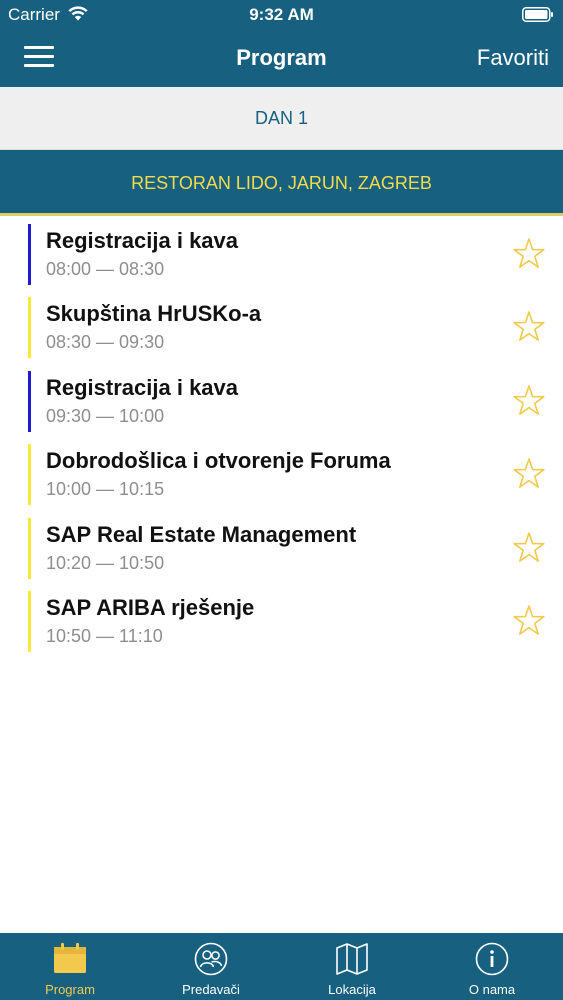  Describe the element at coordinates (154, 314) in the screenshot. I see `session-title: Skupština HrUSKo-a` at that location.